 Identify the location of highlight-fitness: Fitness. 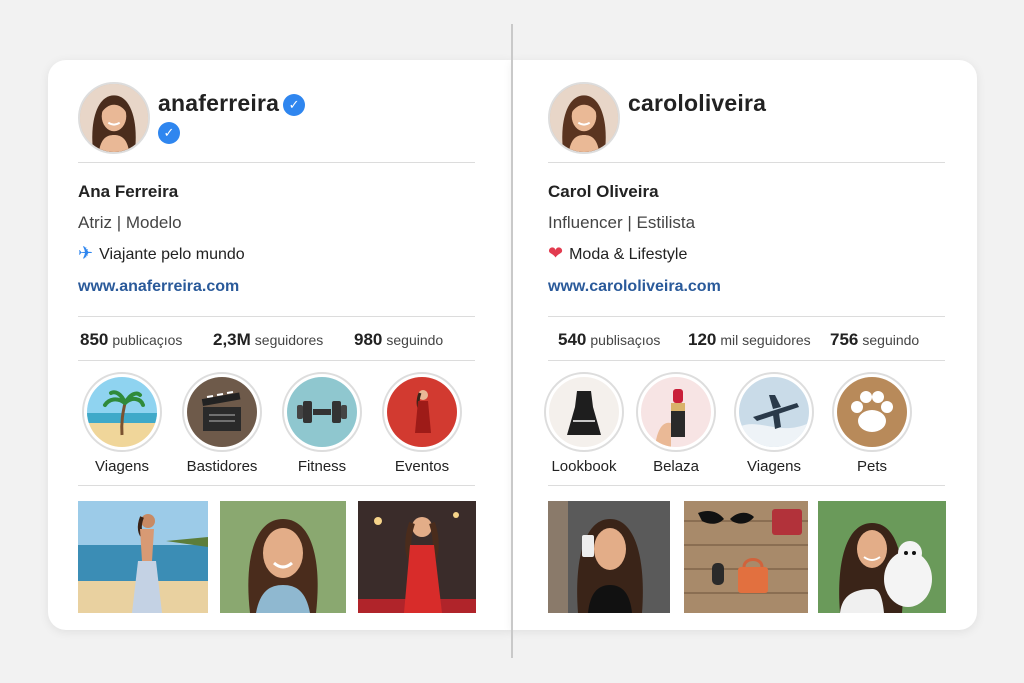
(322, 423).